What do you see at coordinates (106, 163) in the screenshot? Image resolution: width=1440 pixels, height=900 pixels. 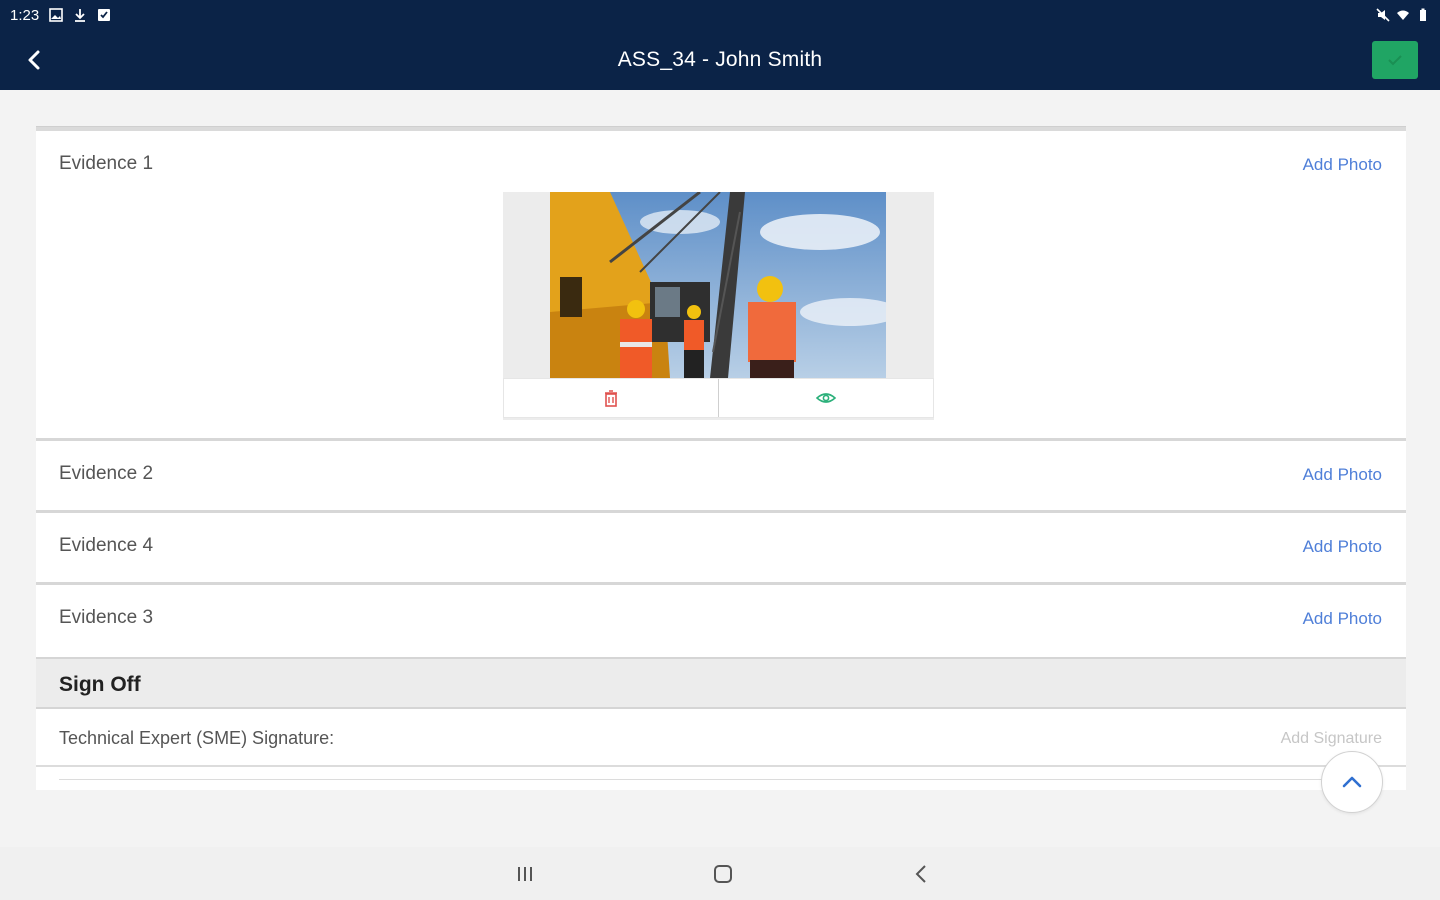 I see `evidence-label: Evidence 1` at bounding box center [106, 163].